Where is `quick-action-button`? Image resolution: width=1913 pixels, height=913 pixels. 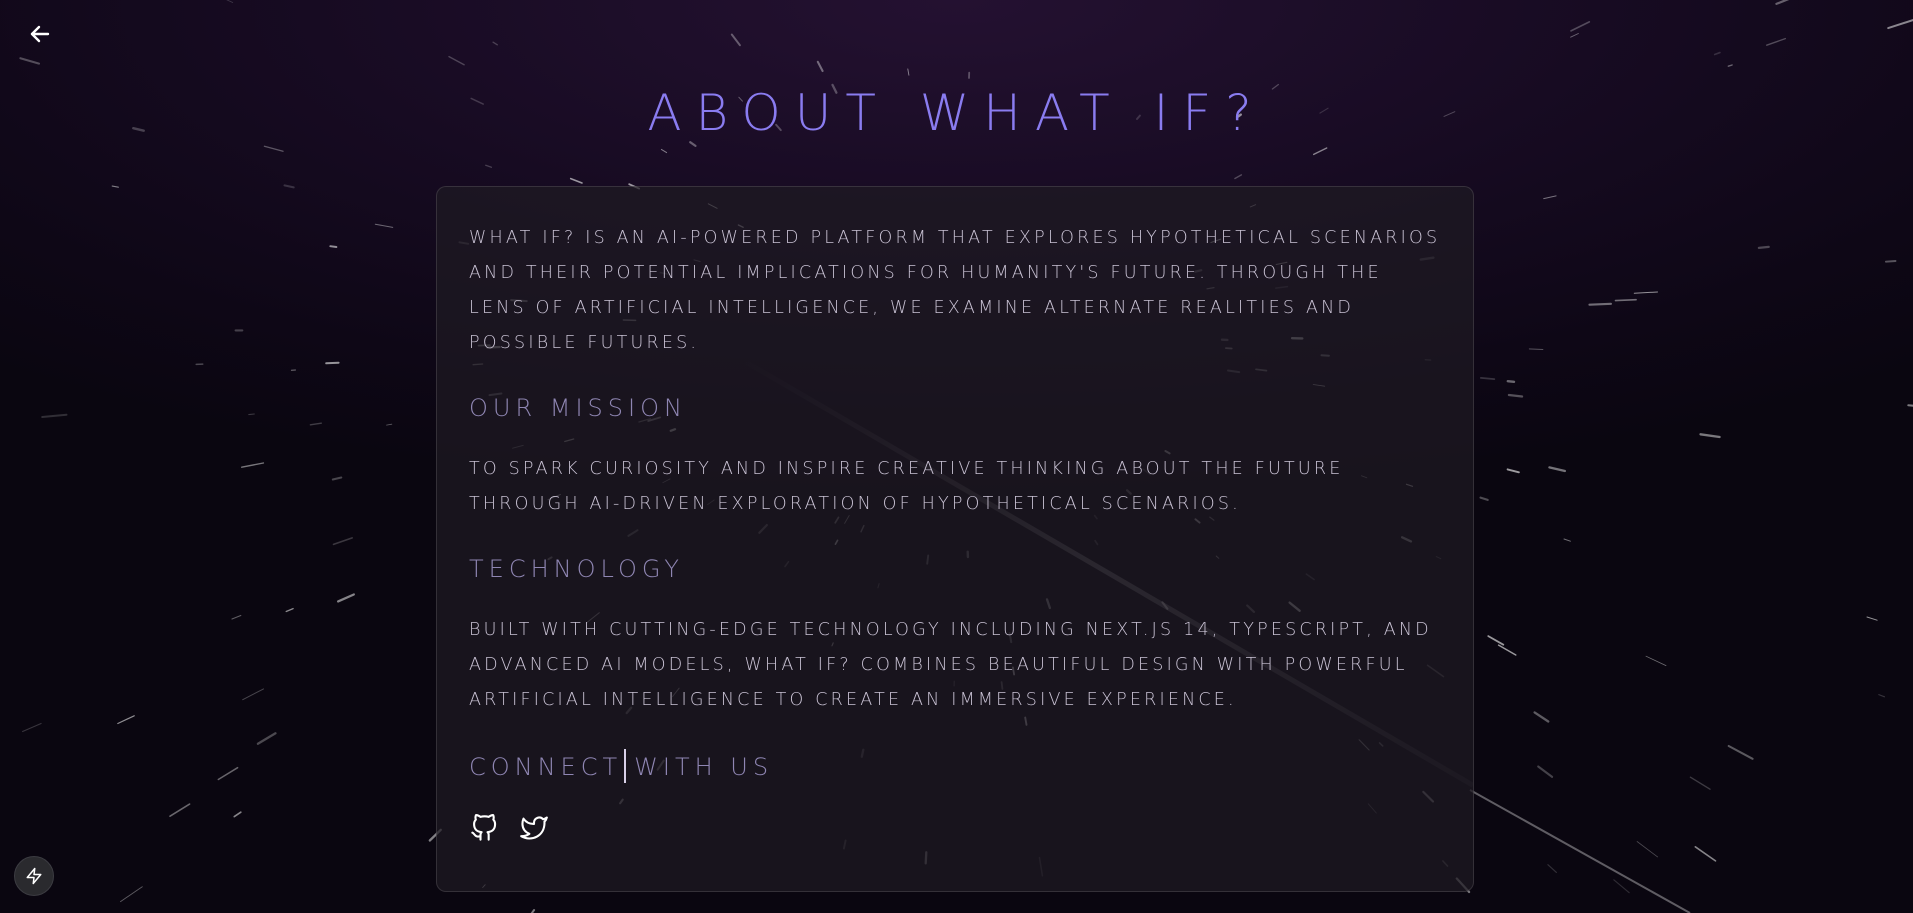
quick-action-button is located at coordinates (34, 876).